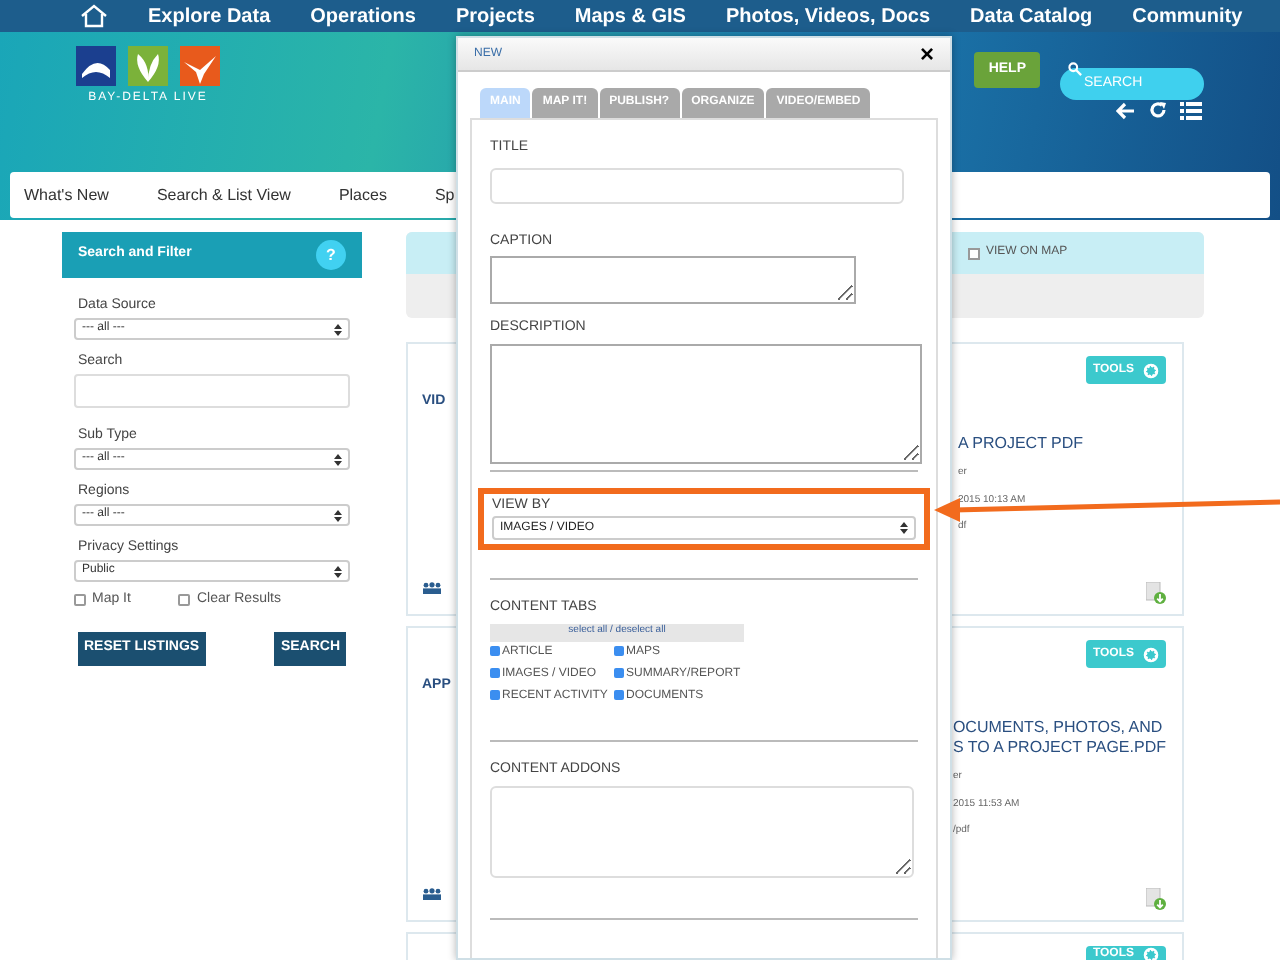 The image size is (1280, 960). Describe the element at coordinates (1031, 16) in the screenshot. I see `nav-link: Data Catalog` at that location.